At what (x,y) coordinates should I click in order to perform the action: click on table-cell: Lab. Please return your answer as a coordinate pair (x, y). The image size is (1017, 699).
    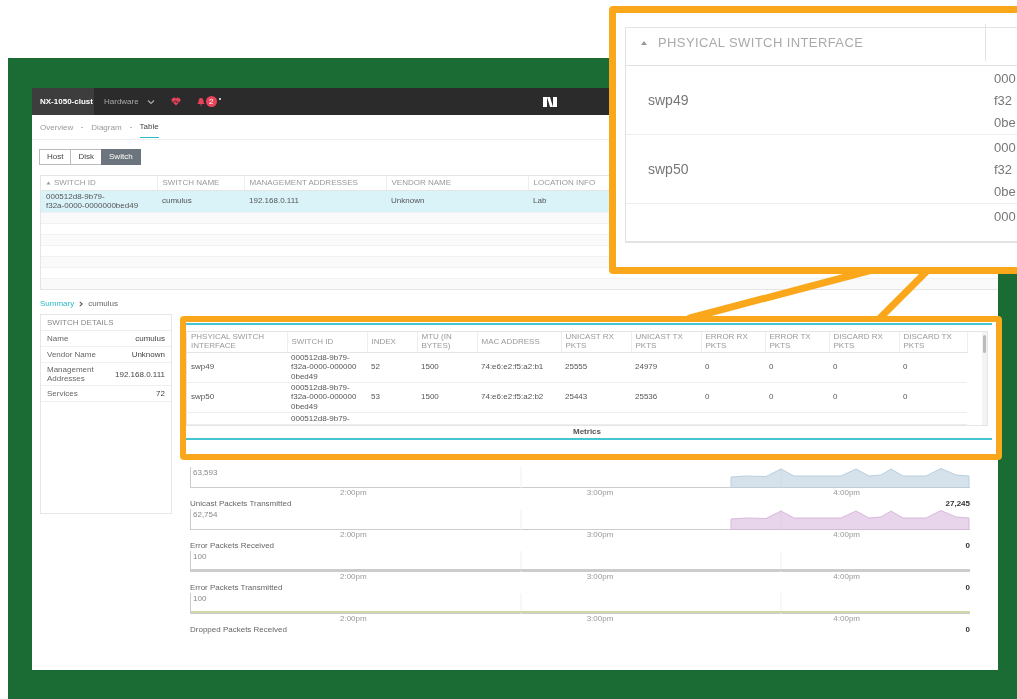
    Looking at the image, I should click on (540, 201).